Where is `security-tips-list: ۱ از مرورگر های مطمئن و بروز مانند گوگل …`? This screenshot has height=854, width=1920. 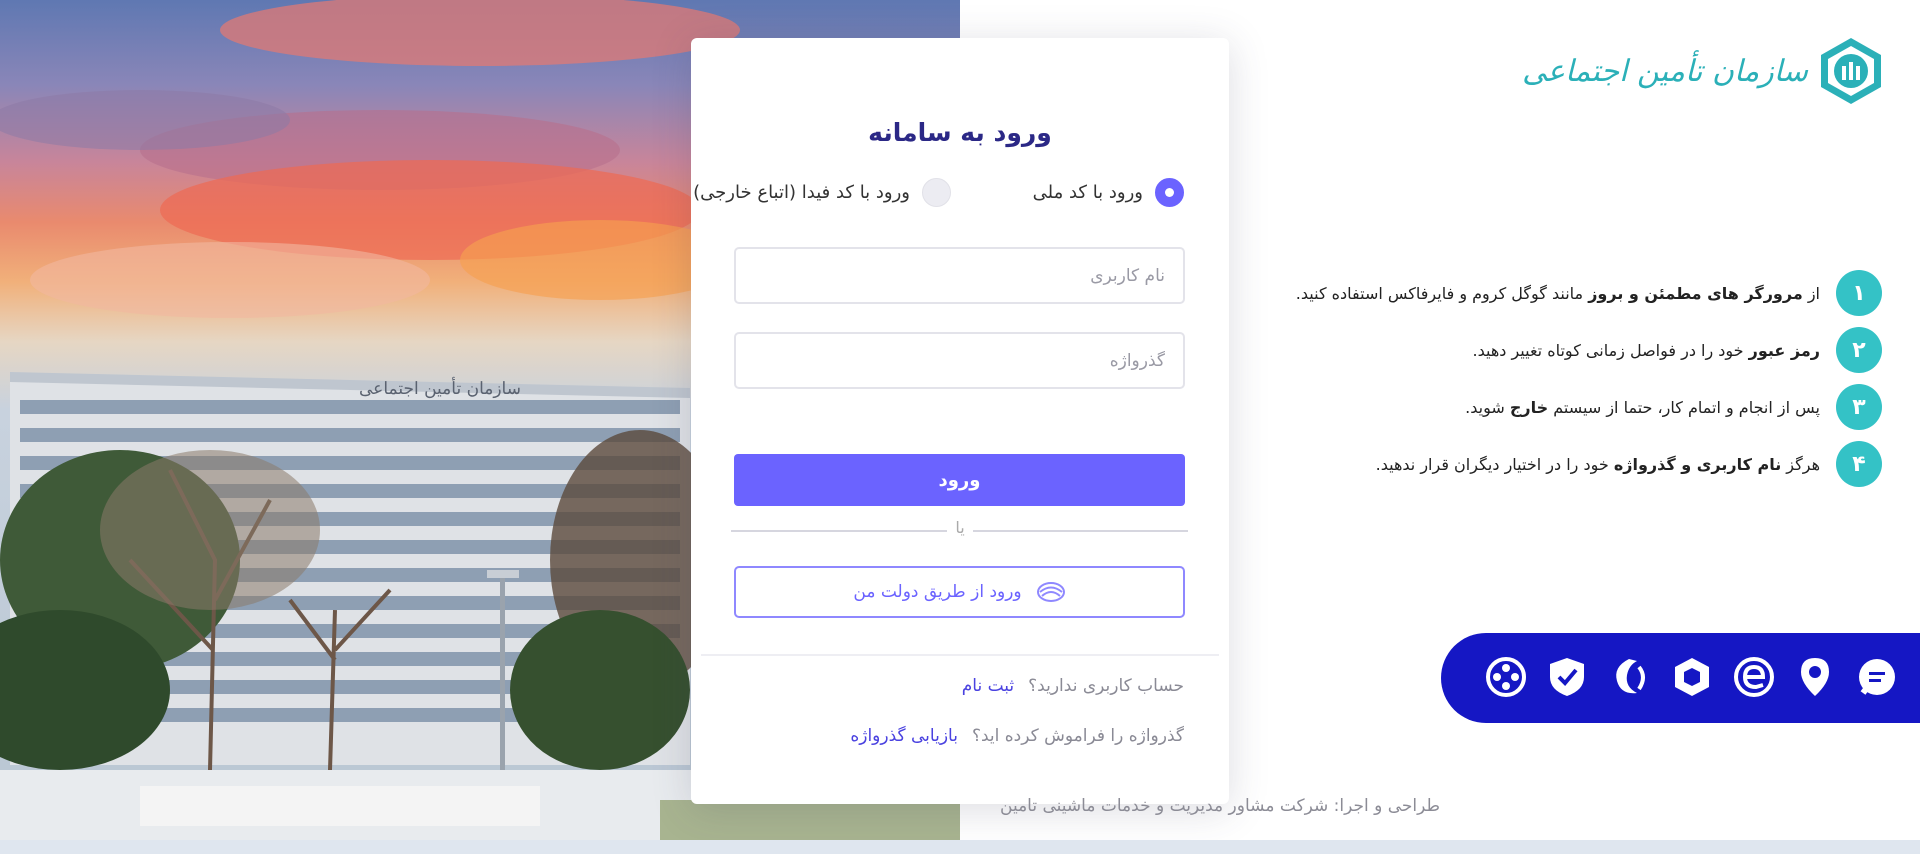
security-tips-list: ۱ از مرورگر های مطمئن و بروز مانند گوگل … is located at coordinates (1589, 384).